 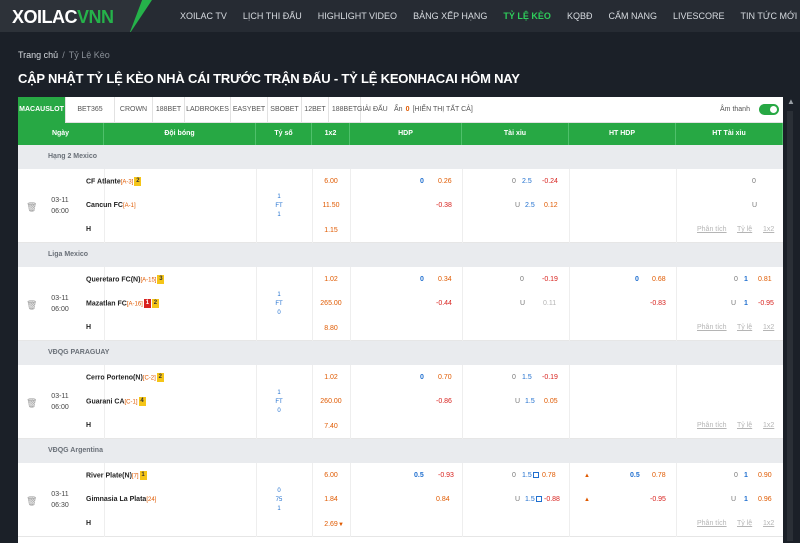 I want to click on odds-1x2-2: 1.15, so click(x=331, y=231).